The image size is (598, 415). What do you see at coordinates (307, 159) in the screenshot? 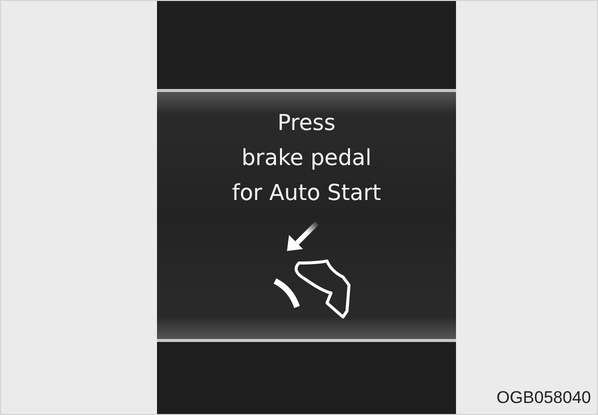
I see `display-message: Press brake pedal for Auto Start` at bounding box center [307, 159].